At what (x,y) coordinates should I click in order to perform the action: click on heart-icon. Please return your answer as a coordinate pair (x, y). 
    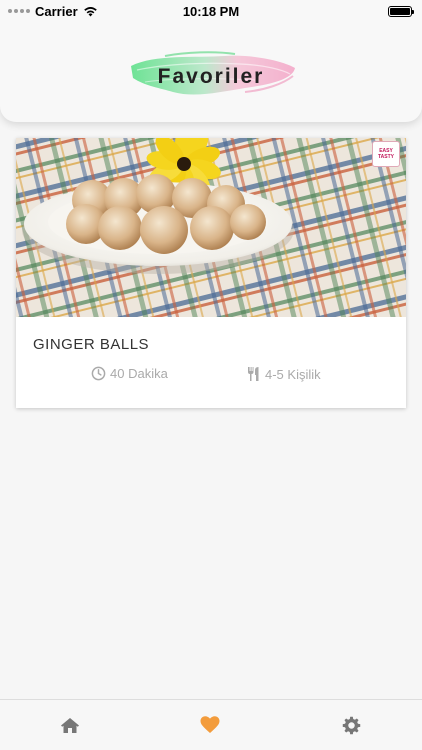
    Looking at the image, I should click on (210, 724).